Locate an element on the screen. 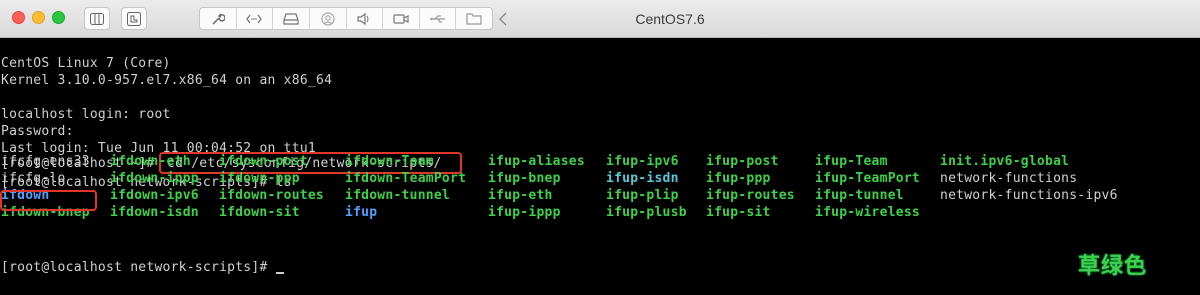 The width and height of the screenshot is (1200, 295). sidebar-icon is located at coordinates (97, 18).